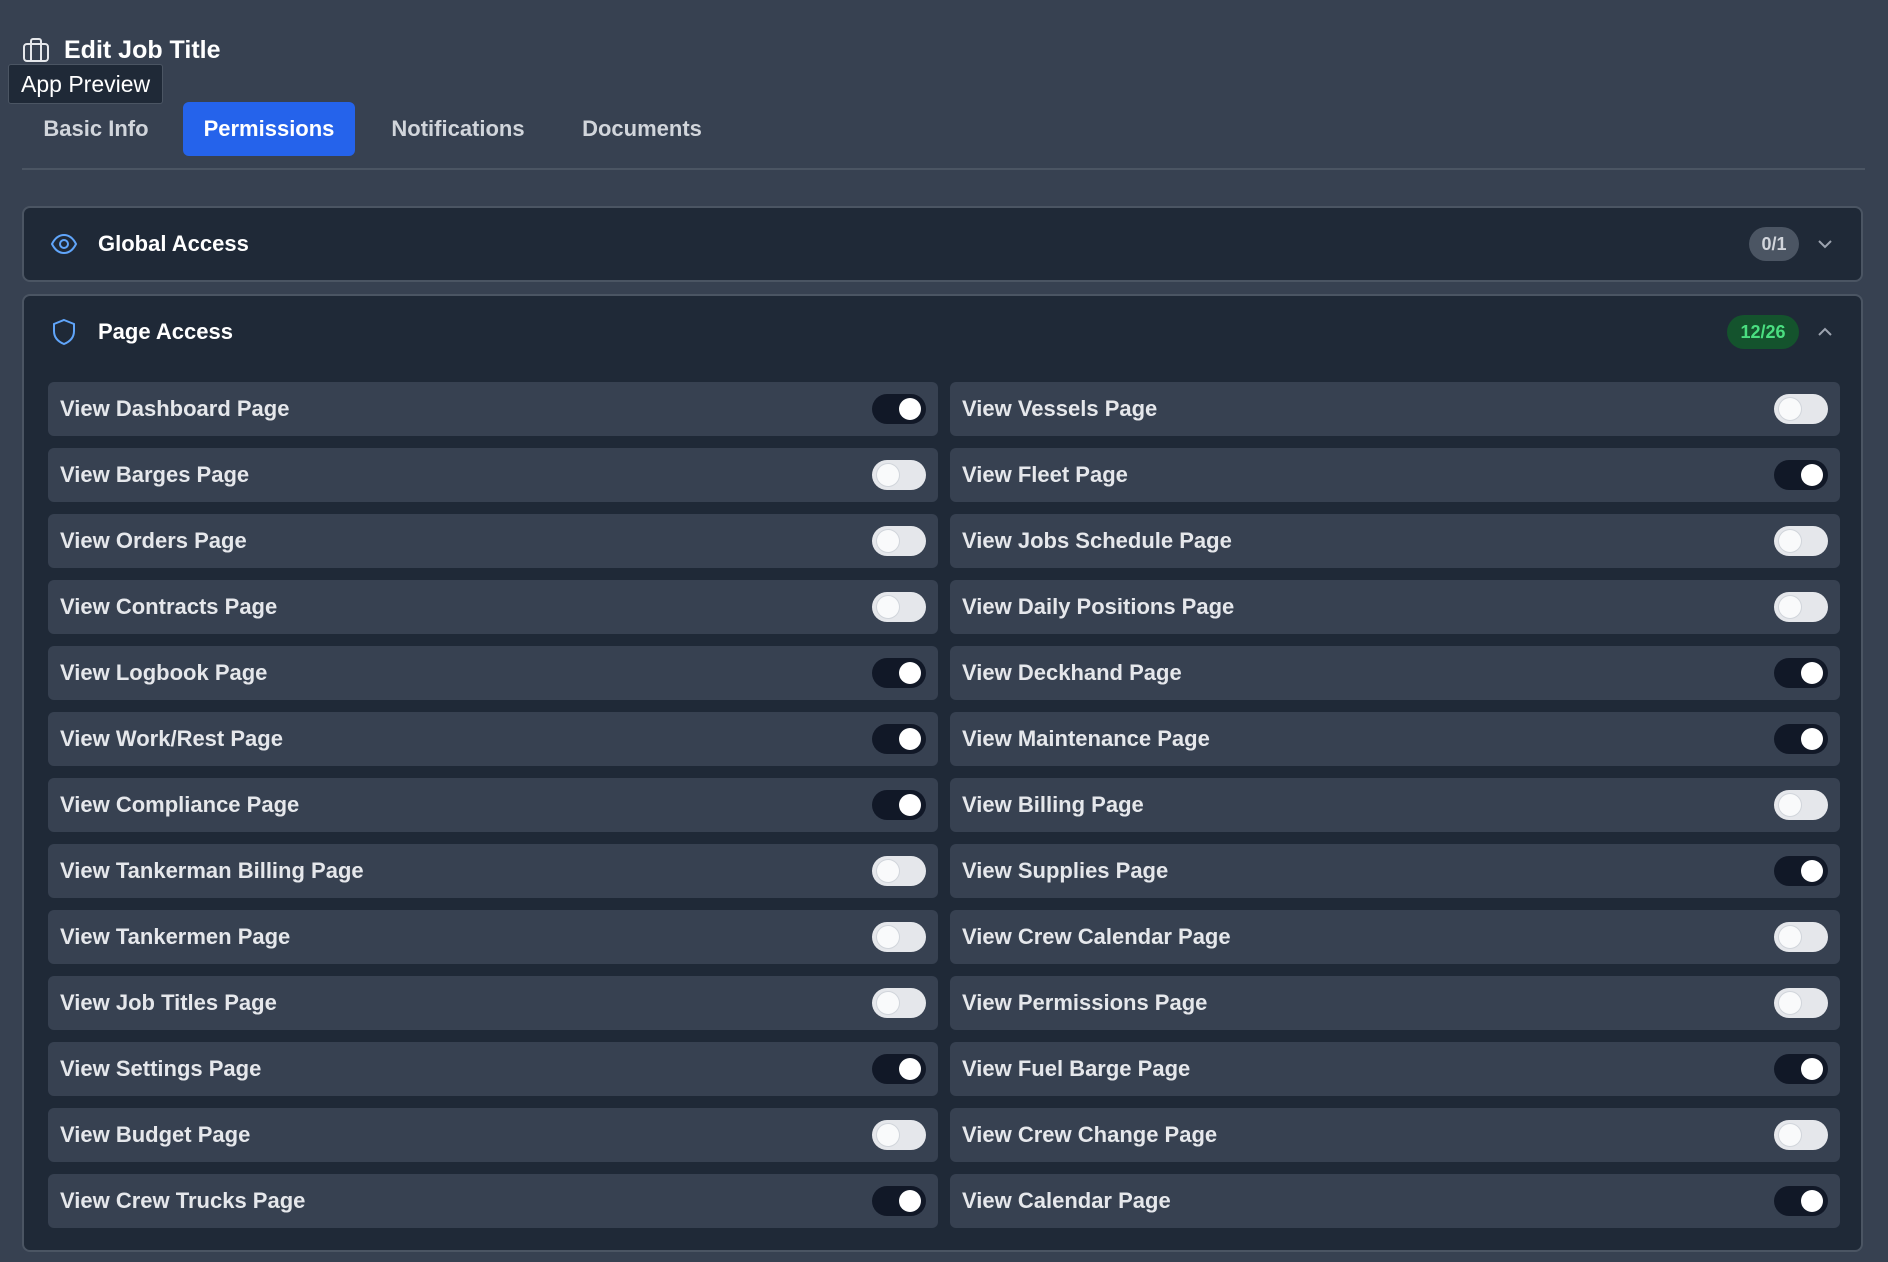 This screenshot has width=1888, height=1262. I want to click on permission-row: View Deckhand Page, so click(1395, 673).